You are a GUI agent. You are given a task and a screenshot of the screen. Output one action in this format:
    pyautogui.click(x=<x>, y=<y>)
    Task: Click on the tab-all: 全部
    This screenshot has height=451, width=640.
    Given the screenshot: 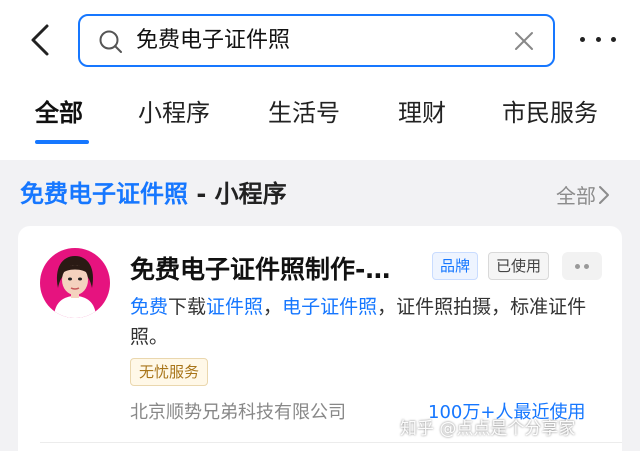 What is the action you would take?
    pyautogui.click(x=59, y=113)
    